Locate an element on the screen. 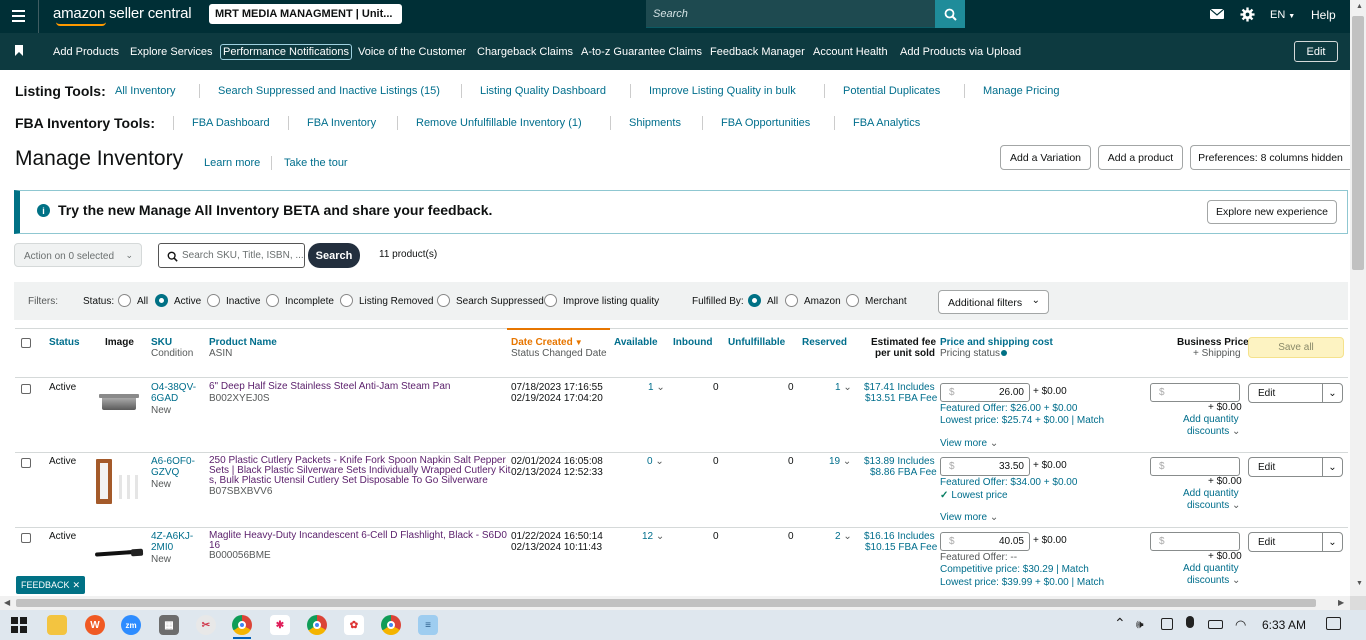  product-image-steam-pan is located at coordinates (119, 405).